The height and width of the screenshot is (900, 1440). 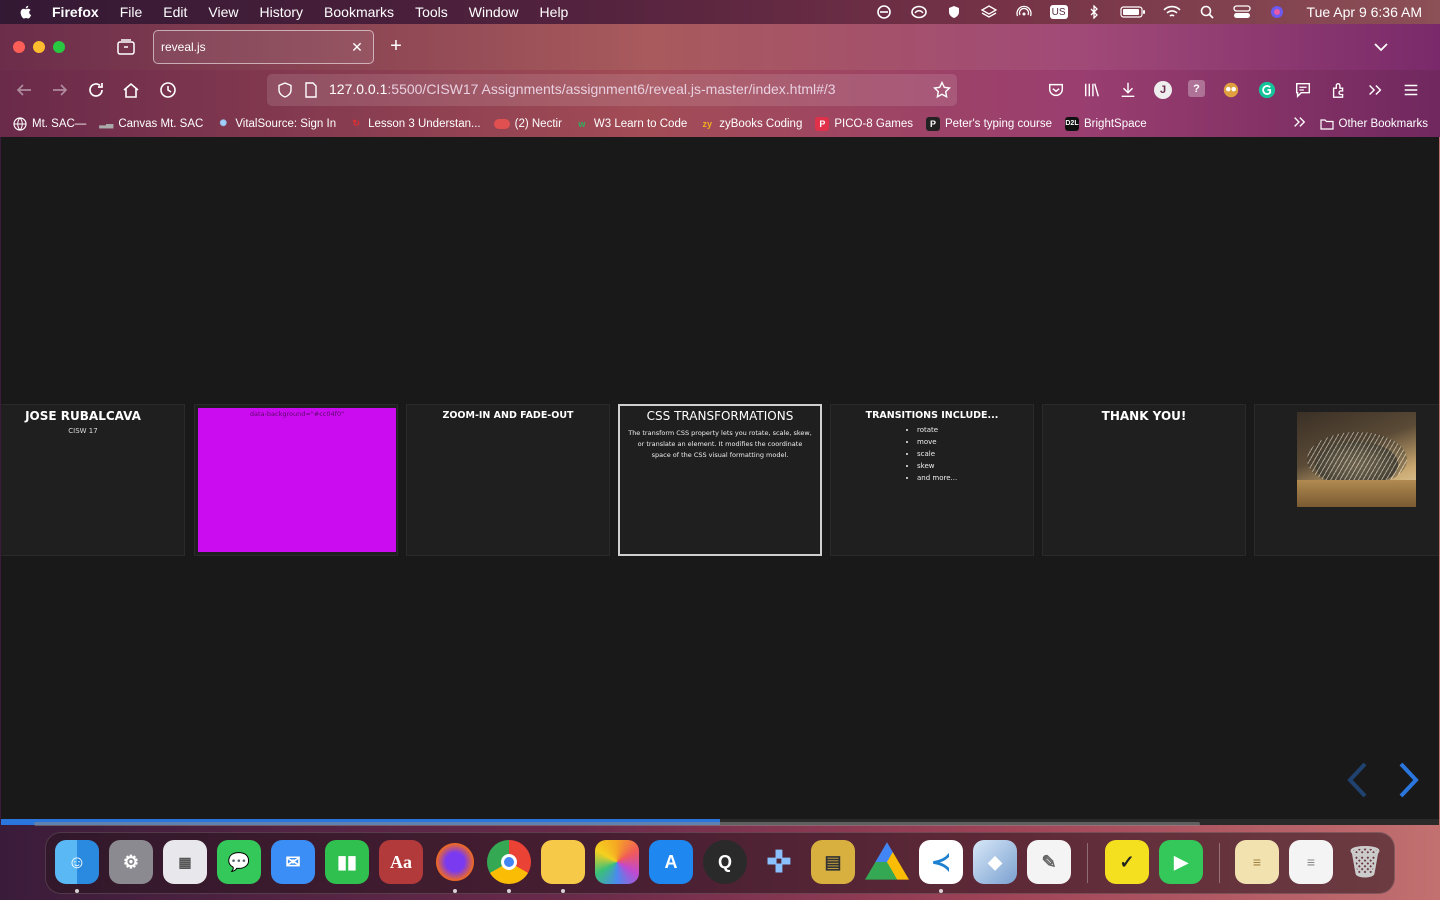 I want to click on notes-icon, so click(x=563, y=862).